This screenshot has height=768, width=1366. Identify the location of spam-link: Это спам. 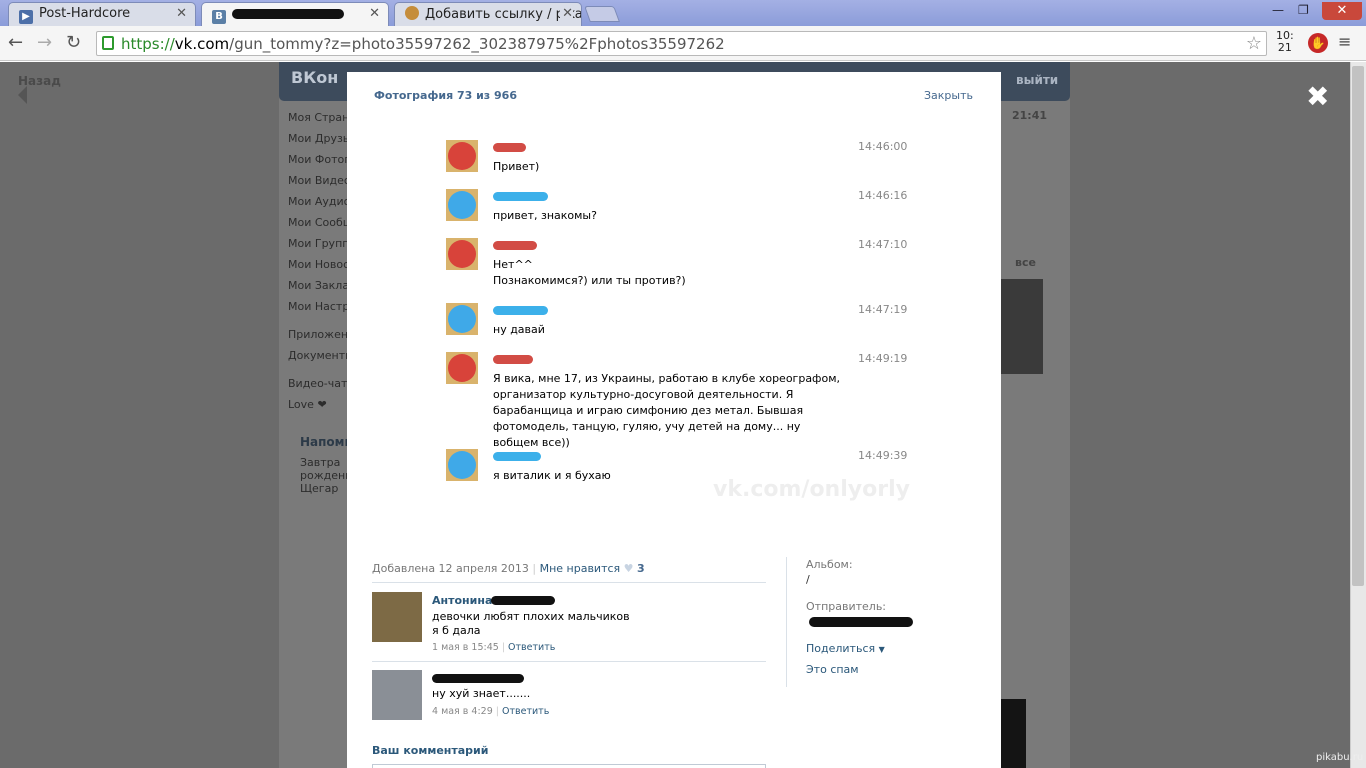
(832, 669).